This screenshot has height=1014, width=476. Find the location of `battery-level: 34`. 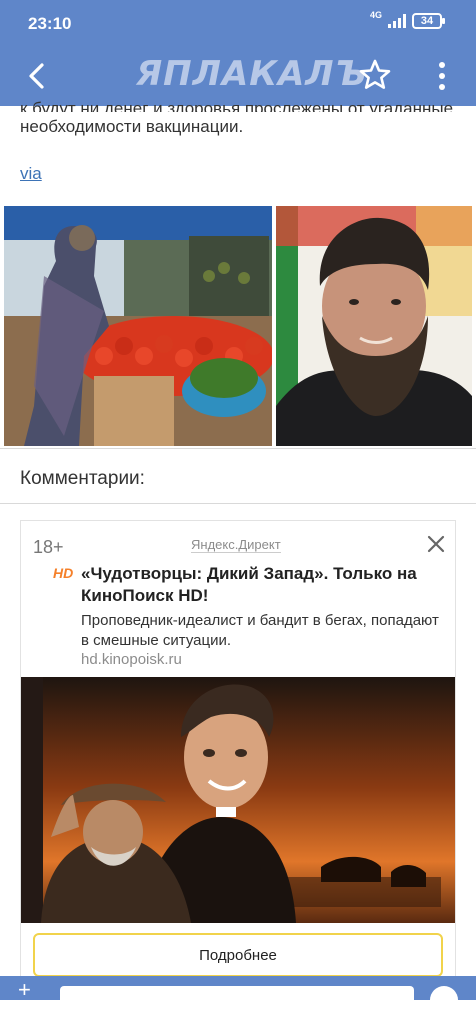

battery-level: 34 is located at coordinates (427, 21).